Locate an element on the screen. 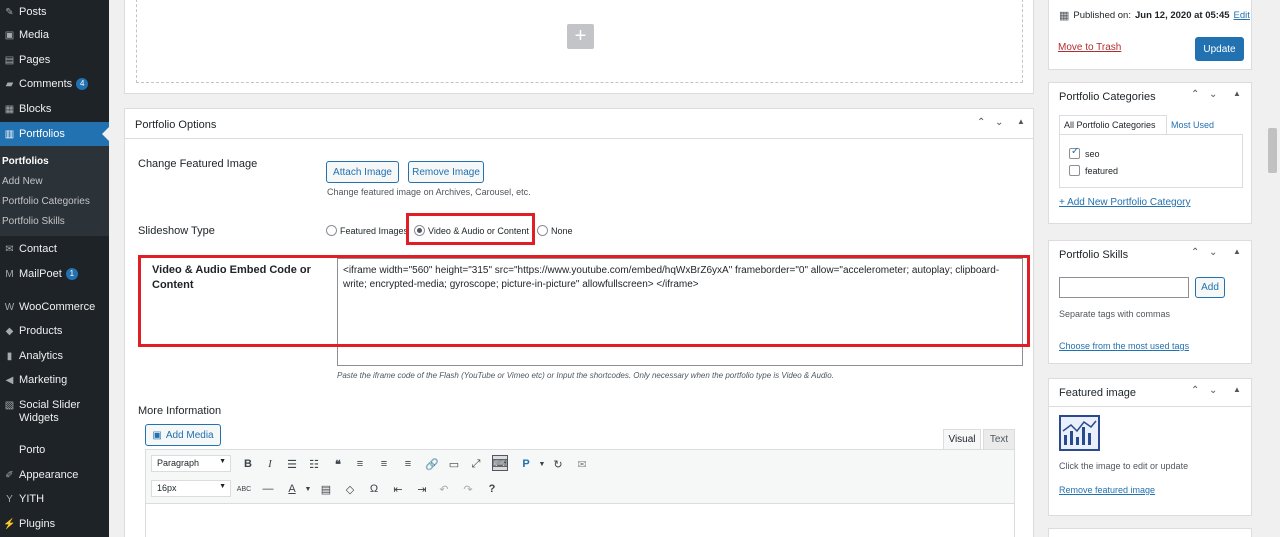  italic-icon: I is located at coordinates (270, 464).